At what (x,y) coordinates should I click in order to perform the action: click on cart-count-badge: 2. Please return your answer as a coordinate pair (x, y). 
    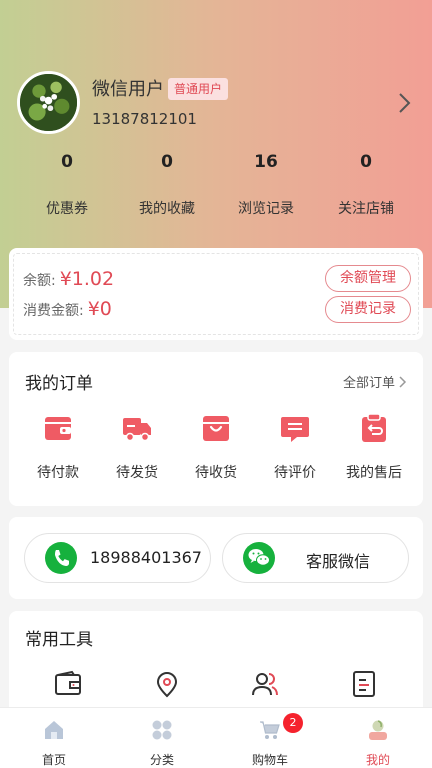
    Looking at the image, I should click on (293, 723).